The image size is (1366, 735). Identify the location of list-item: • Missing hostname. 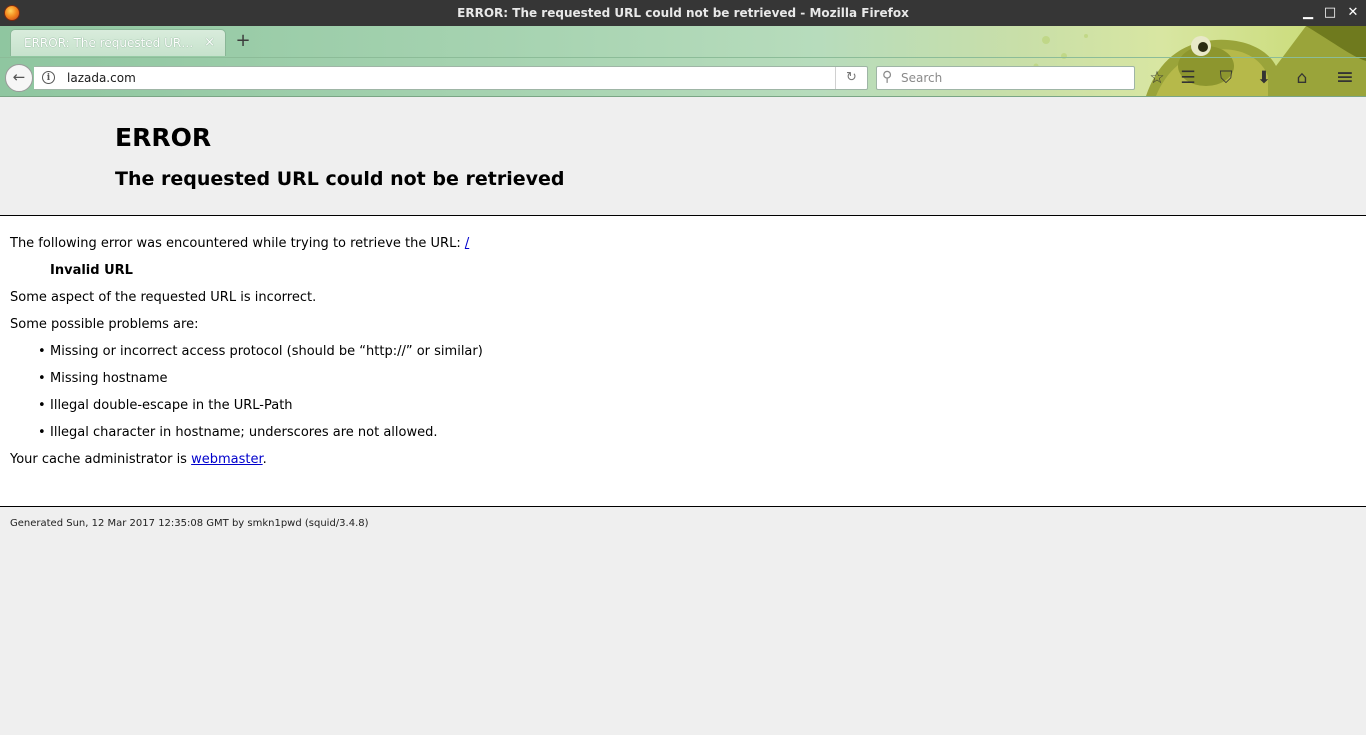
(103, 378).